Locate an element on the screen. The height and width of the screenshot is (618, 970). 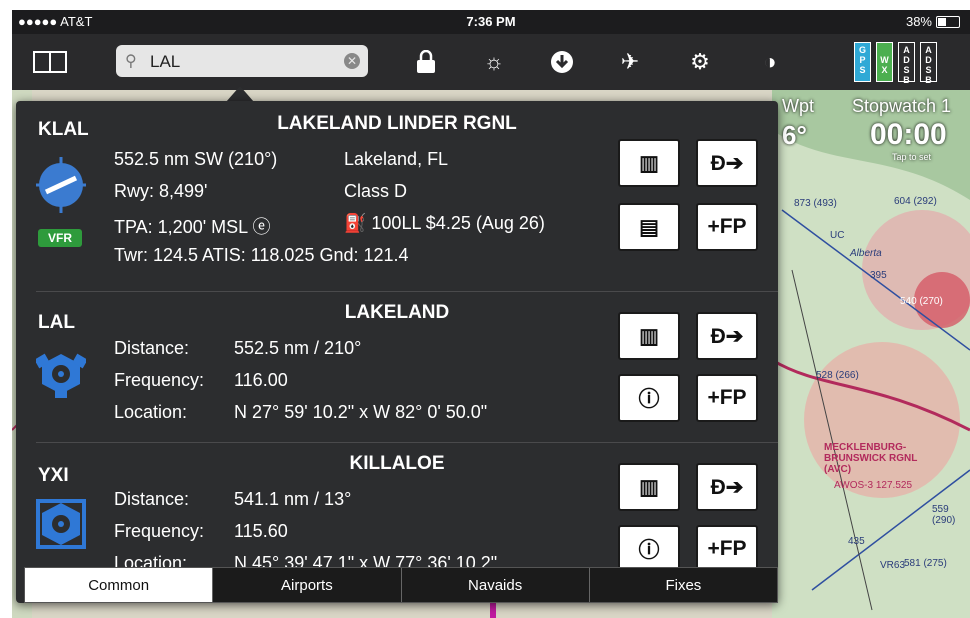
row-value: 115.60 is located at coordinates (261, 531).